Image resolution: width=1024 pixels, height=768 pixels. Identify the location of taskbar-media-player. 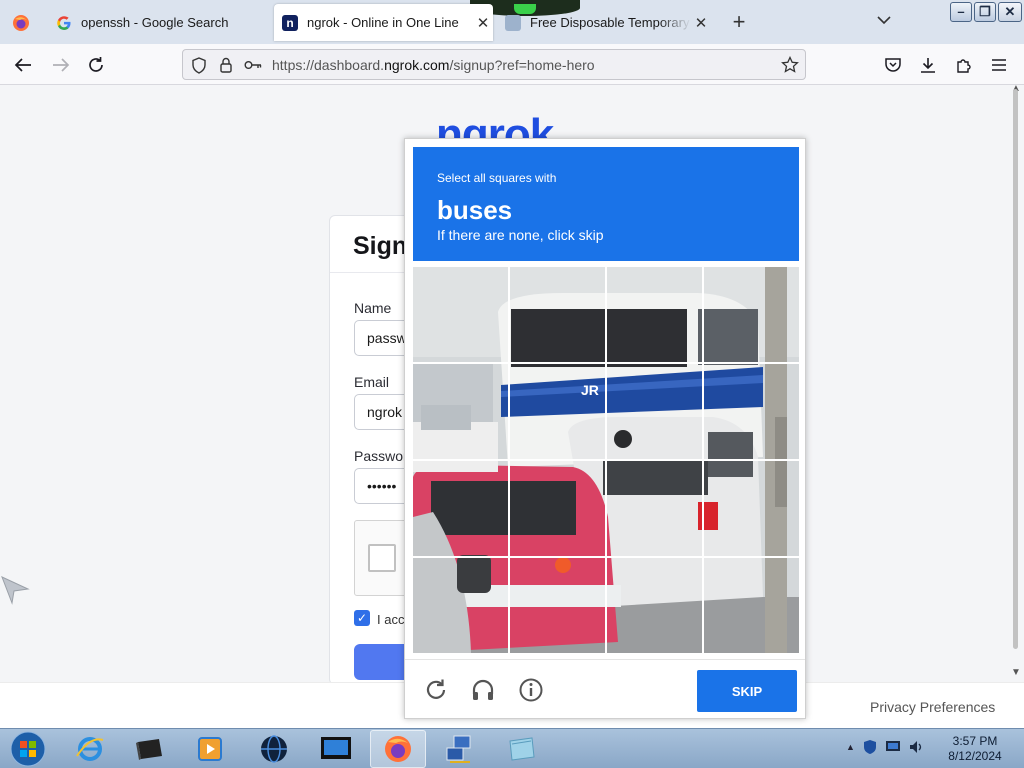
(210, 749).